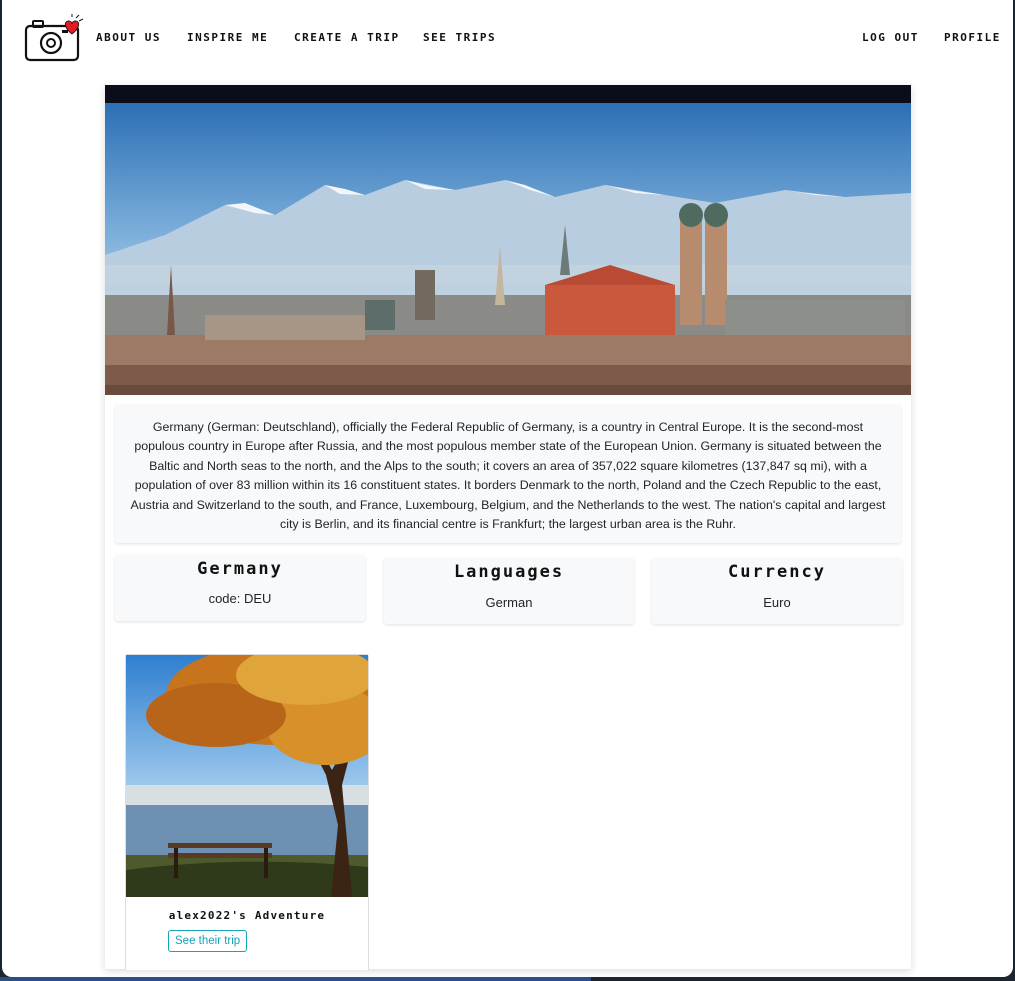  Describe the element at coordinates (509, 572) in the screenshot. I see `languages-title: Languages` at that location.